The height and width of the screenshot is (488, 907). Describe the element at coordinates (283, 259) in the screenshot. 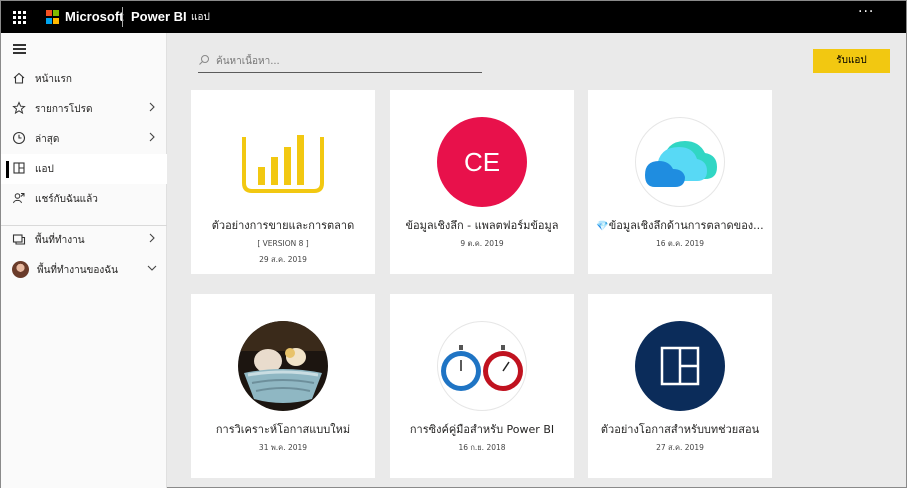

I see `app-date: 29 ส.ค. 2019` at that location.